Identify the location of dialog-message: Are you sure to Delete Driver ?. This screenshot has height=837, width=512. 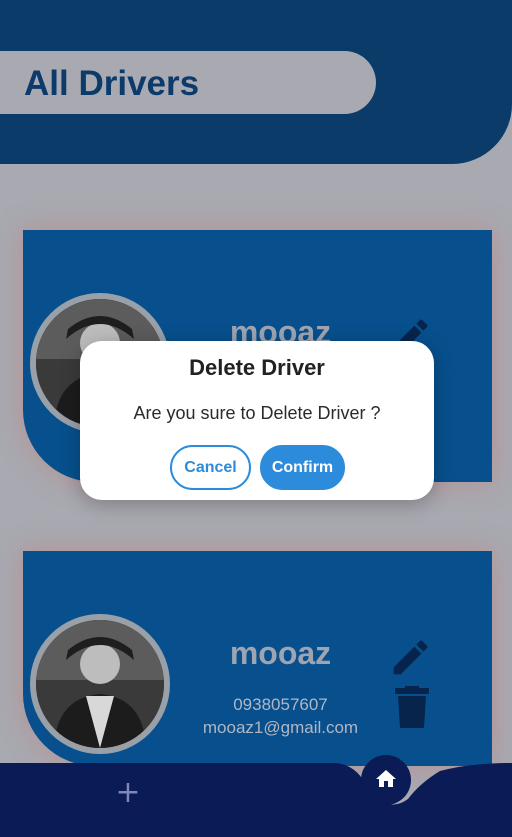
(257, 413).